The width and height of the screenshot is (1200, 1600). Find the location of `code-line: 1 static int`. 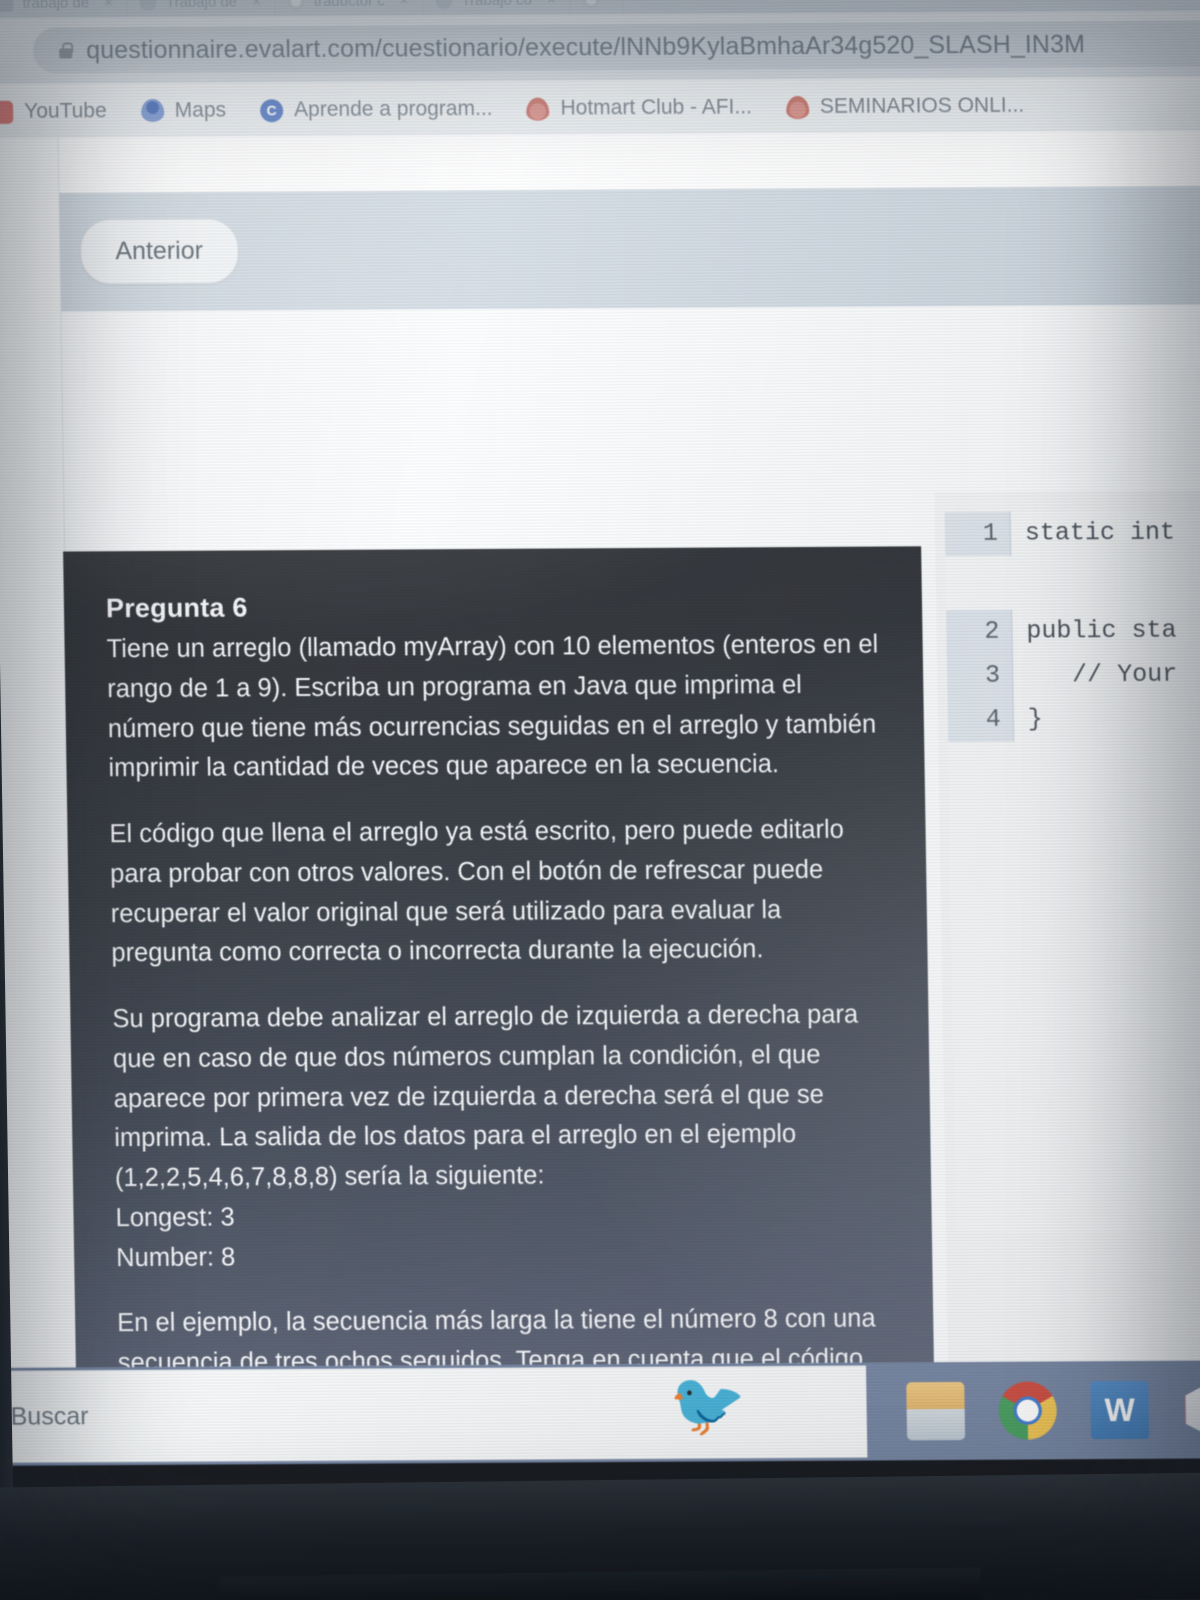

code-line: 1 static int is located at coordinates (1072, 533).